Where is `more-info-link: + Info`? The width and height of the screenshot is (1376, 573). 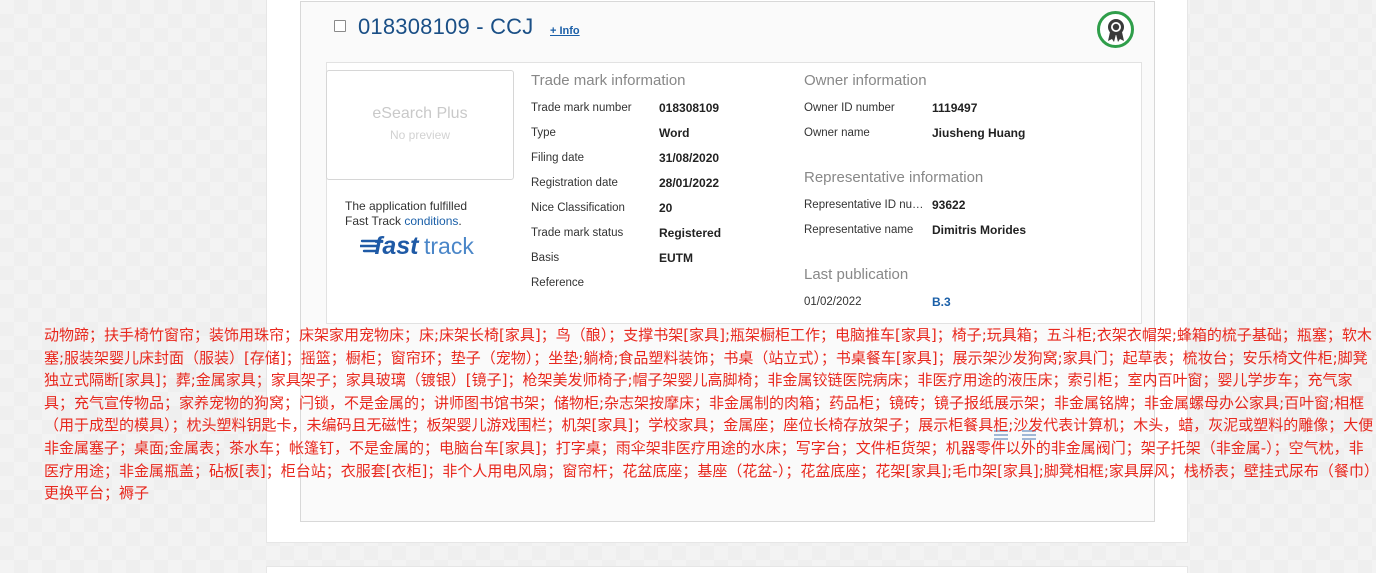 more-info-link: + Info is located at coordinates (565, 31).